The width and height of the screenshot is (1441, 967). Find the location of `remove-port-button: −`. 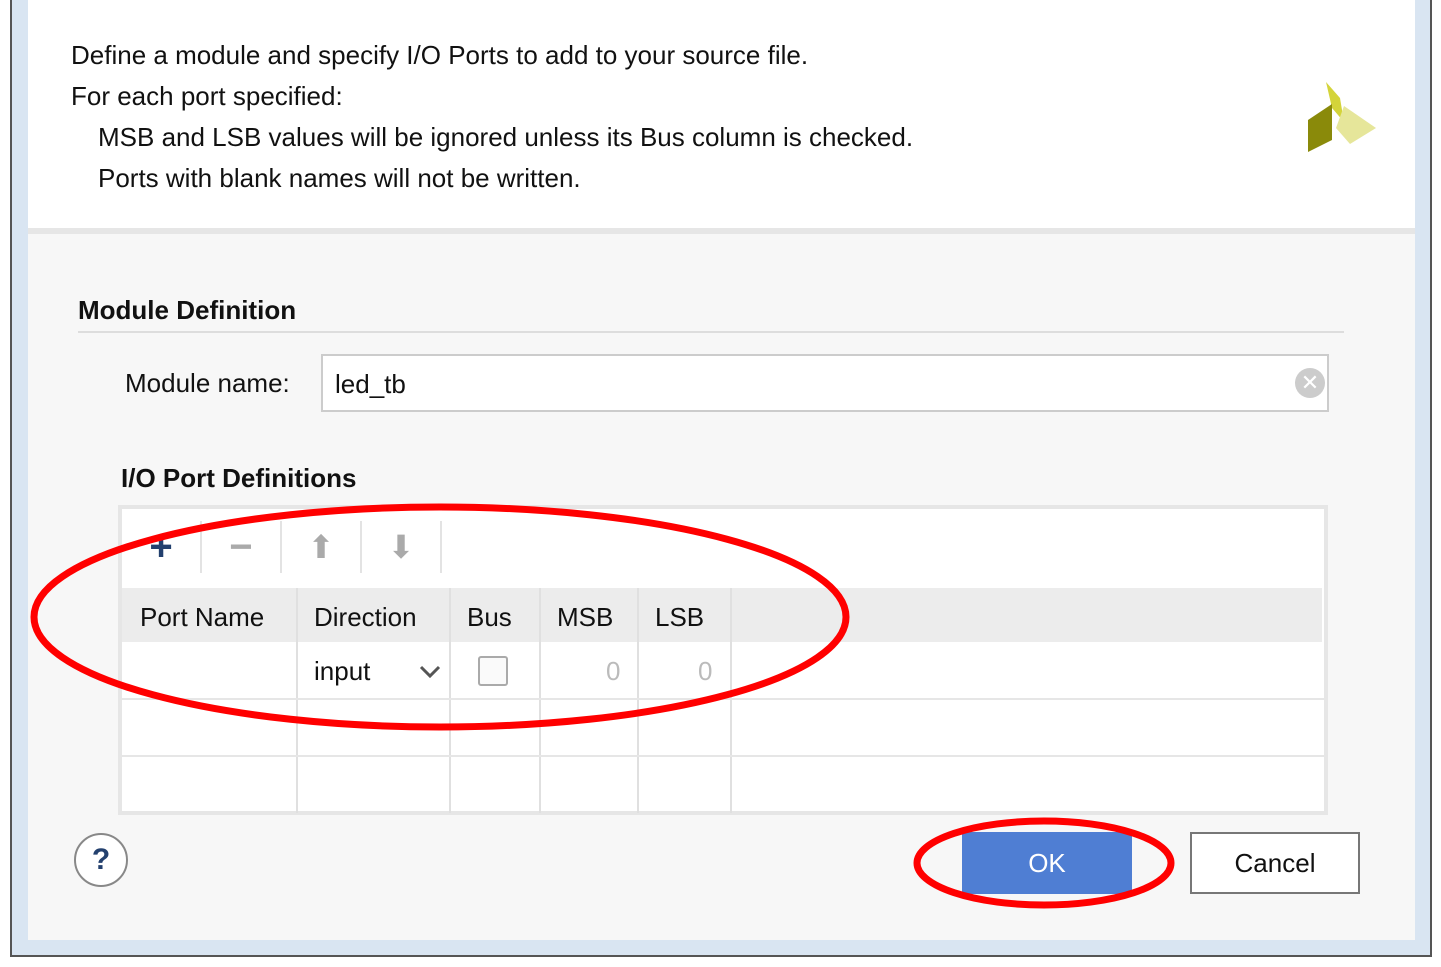

remove-port-button: − is located at coordinates (242, 547).